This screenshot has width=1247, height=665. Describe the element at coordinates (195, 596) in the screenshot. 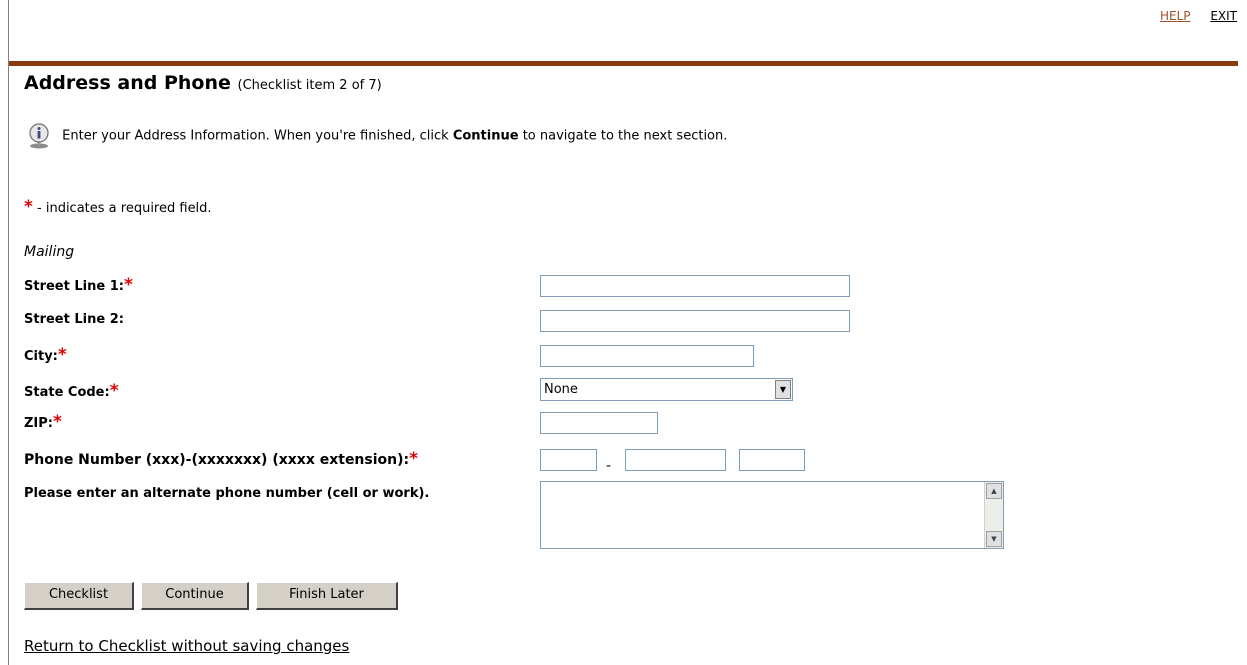

I see `continue-button: Continue` at that location.